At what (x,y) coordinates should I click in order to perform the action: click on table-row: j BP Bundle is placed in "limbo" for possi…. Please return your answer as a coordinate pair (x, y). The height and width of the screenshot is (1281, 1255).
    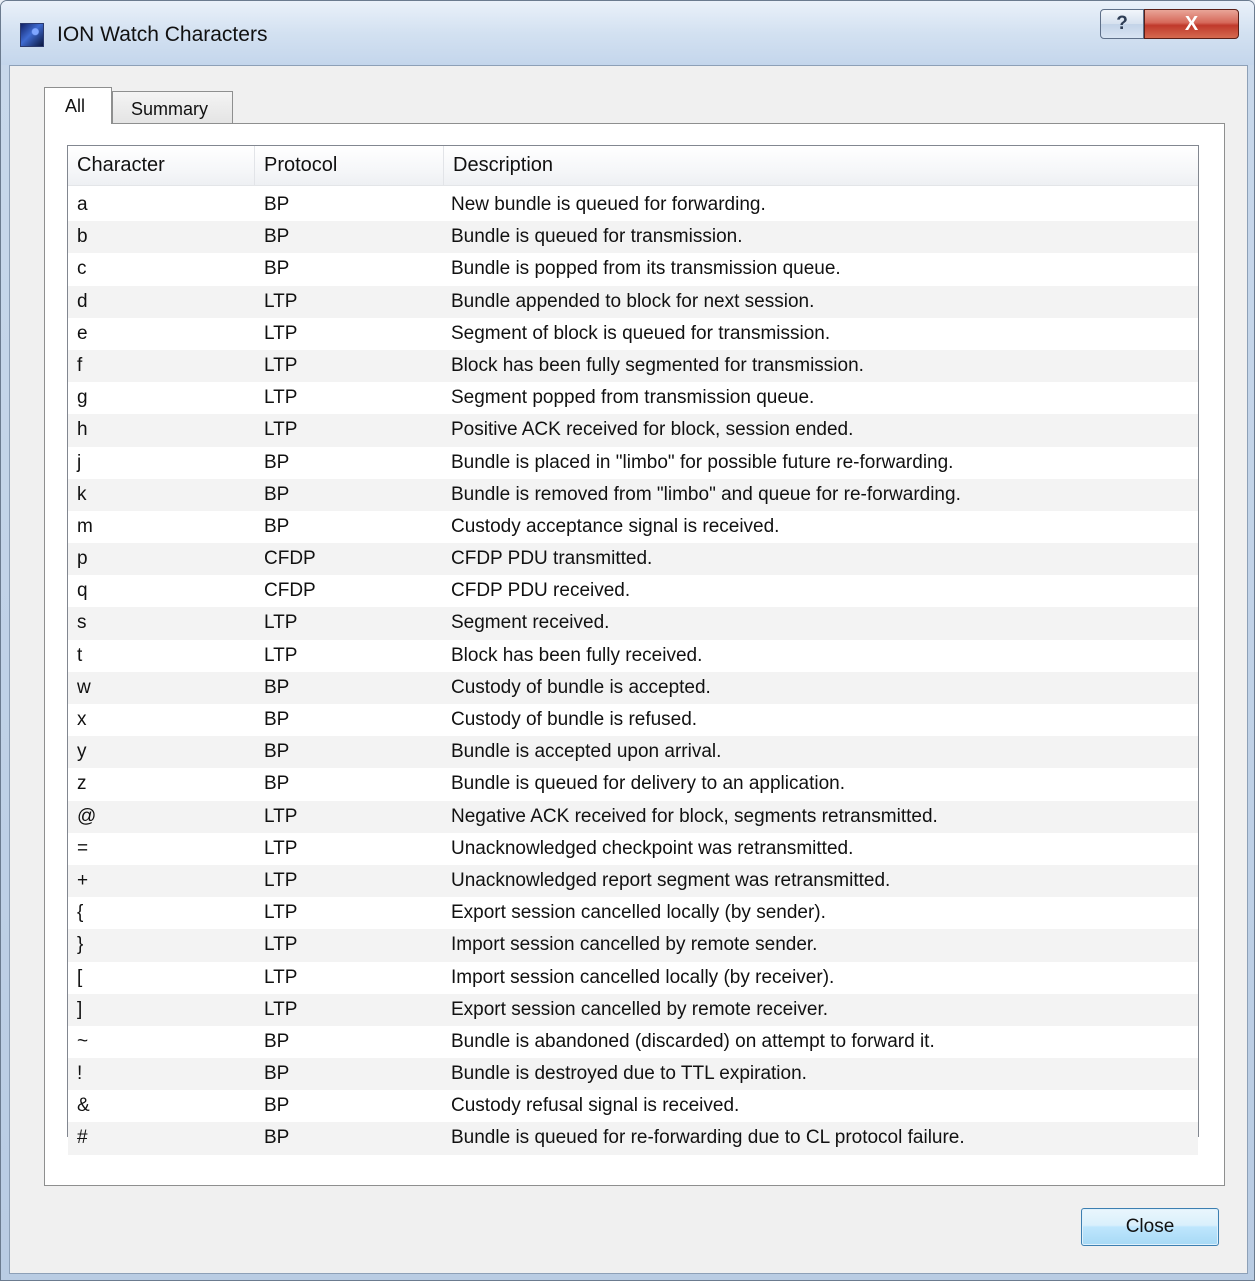
    Looking at the image, I should click on (633, 463).